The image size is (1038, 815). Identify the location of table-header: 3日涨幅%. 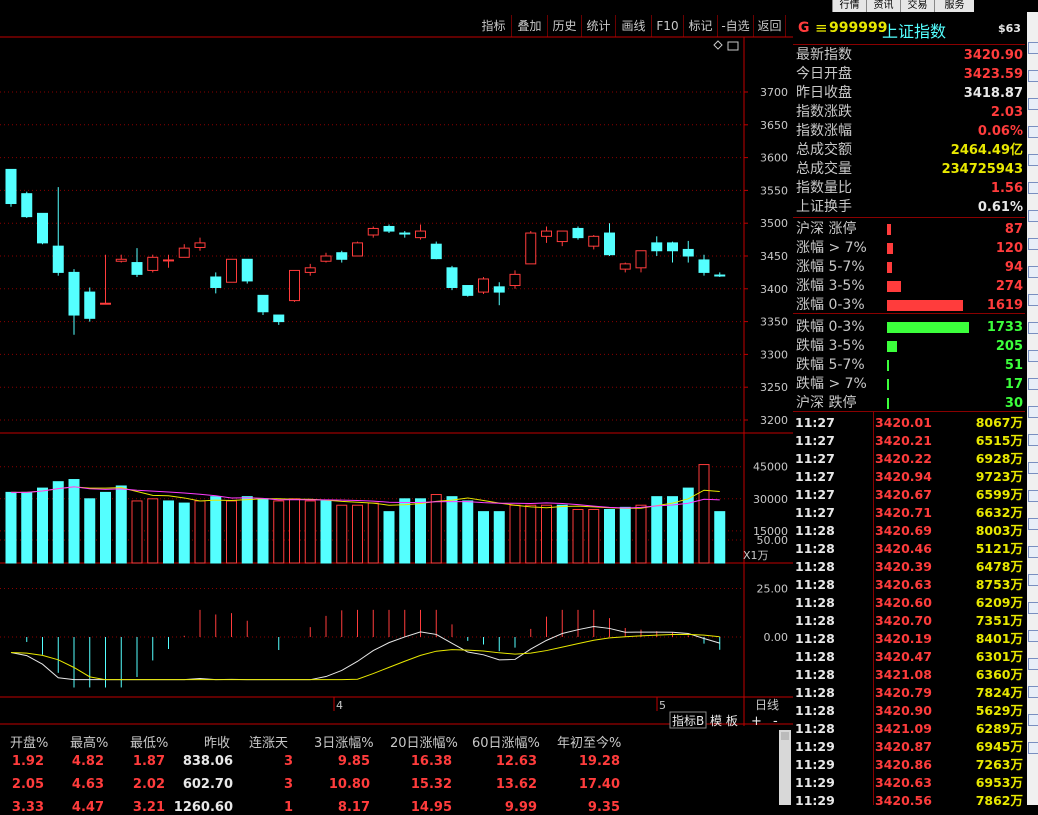
(344, 741).